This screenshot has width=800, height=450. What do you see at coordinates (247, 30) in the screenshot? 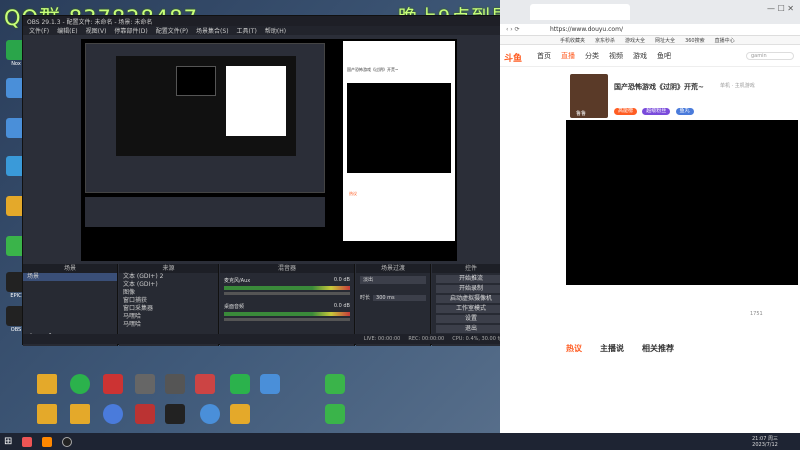
I see `menu-tools: 工具(T)` at bounding box center [247, 30].